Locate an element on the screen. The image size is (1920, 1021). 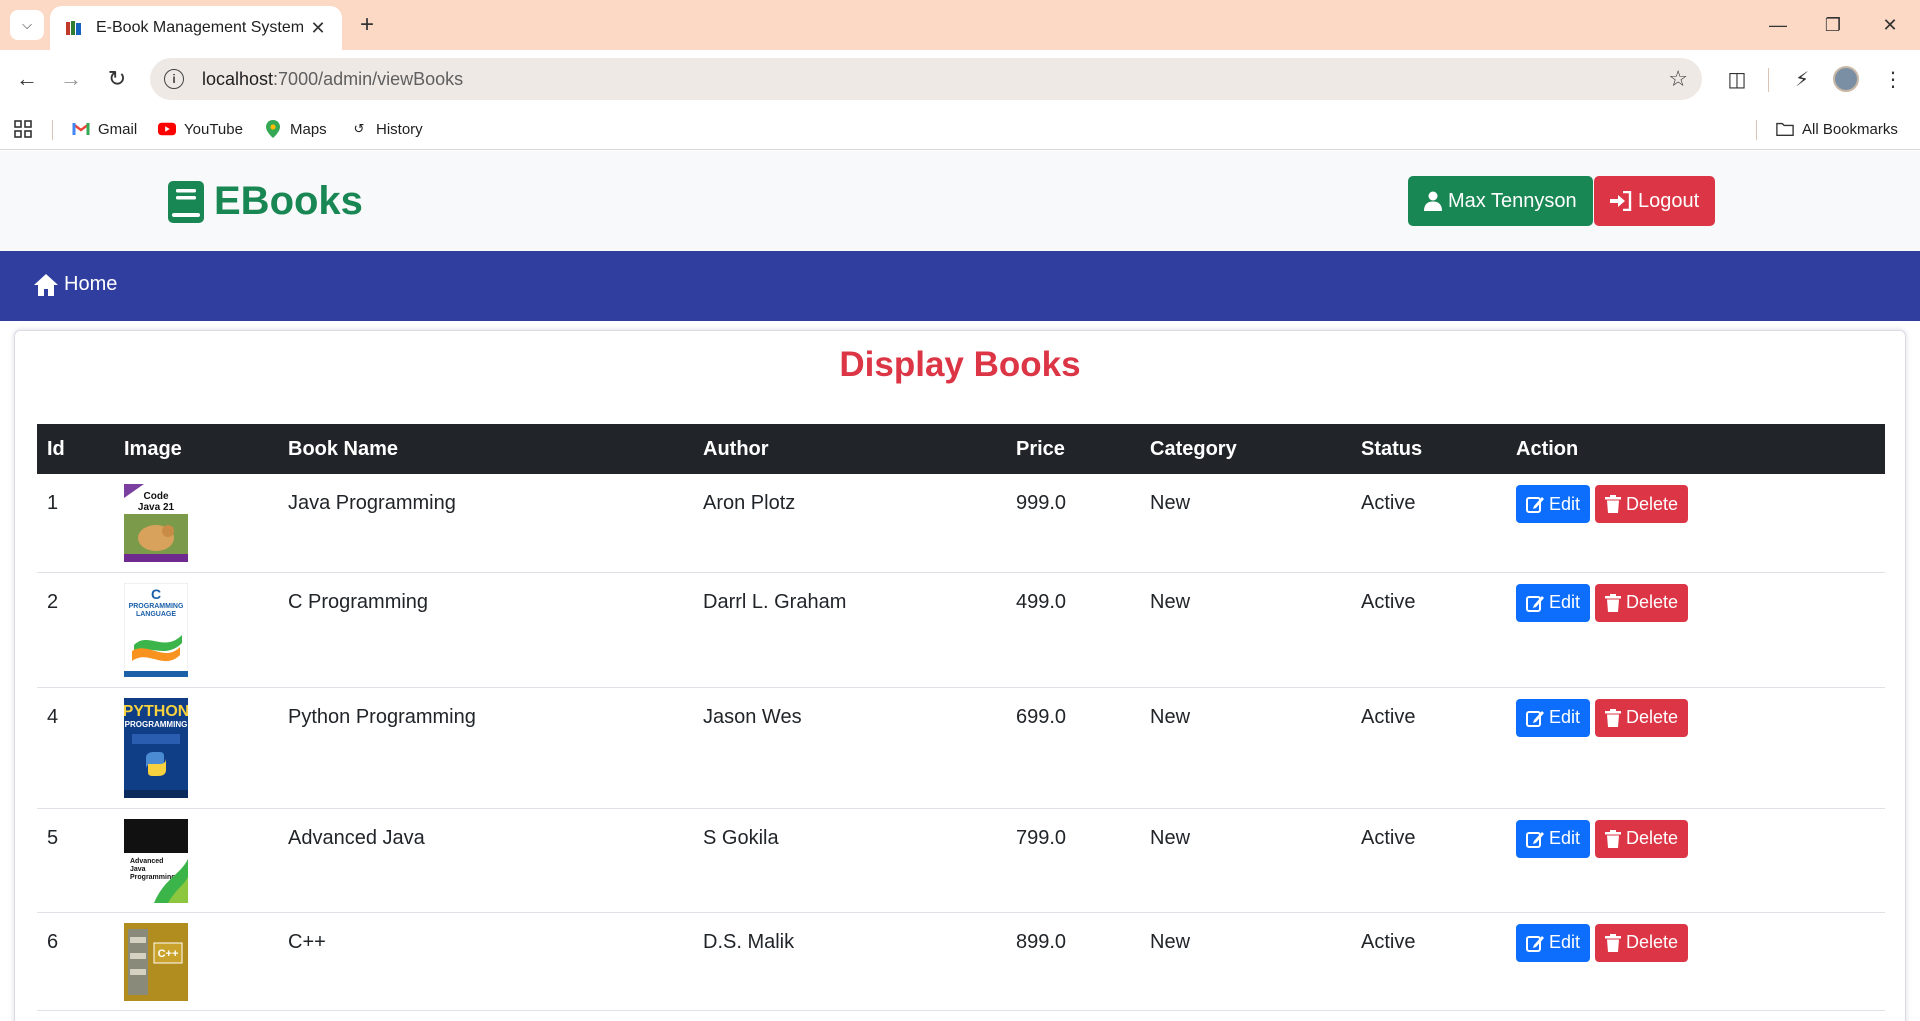
bookmark-youtube: YouTube is located at coordinates (200, 129).